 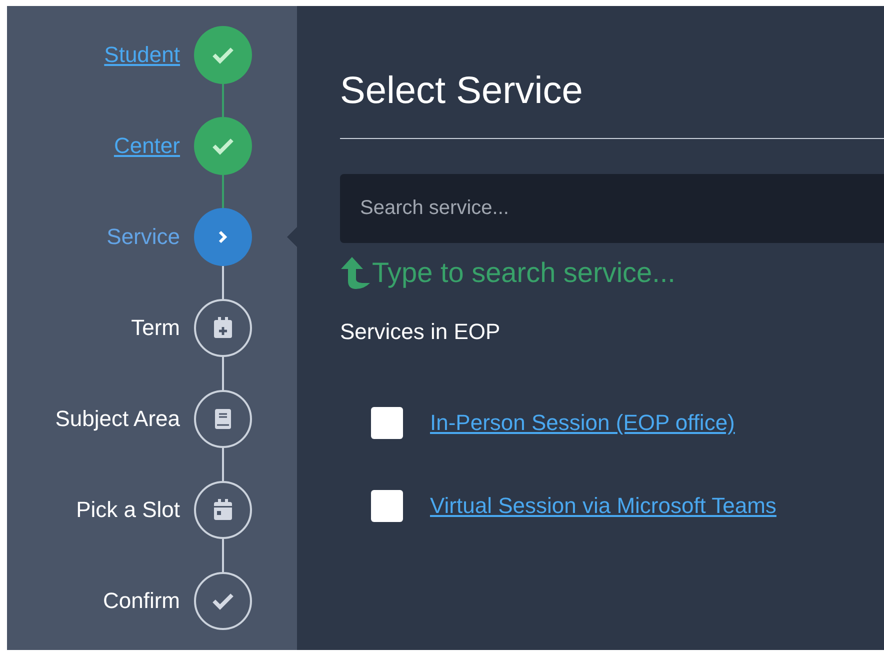 I want to click on step-link: Student, so click(x=142, y=55).